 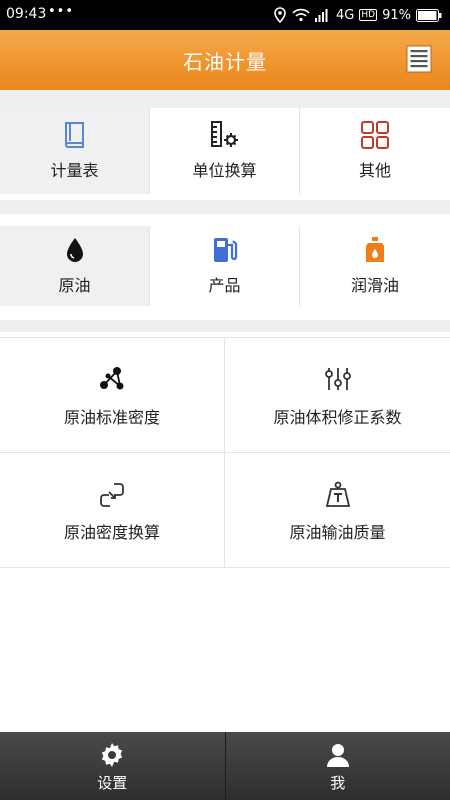 I want to click on item-label: 原油标准密度, so click(x=111, y=417).